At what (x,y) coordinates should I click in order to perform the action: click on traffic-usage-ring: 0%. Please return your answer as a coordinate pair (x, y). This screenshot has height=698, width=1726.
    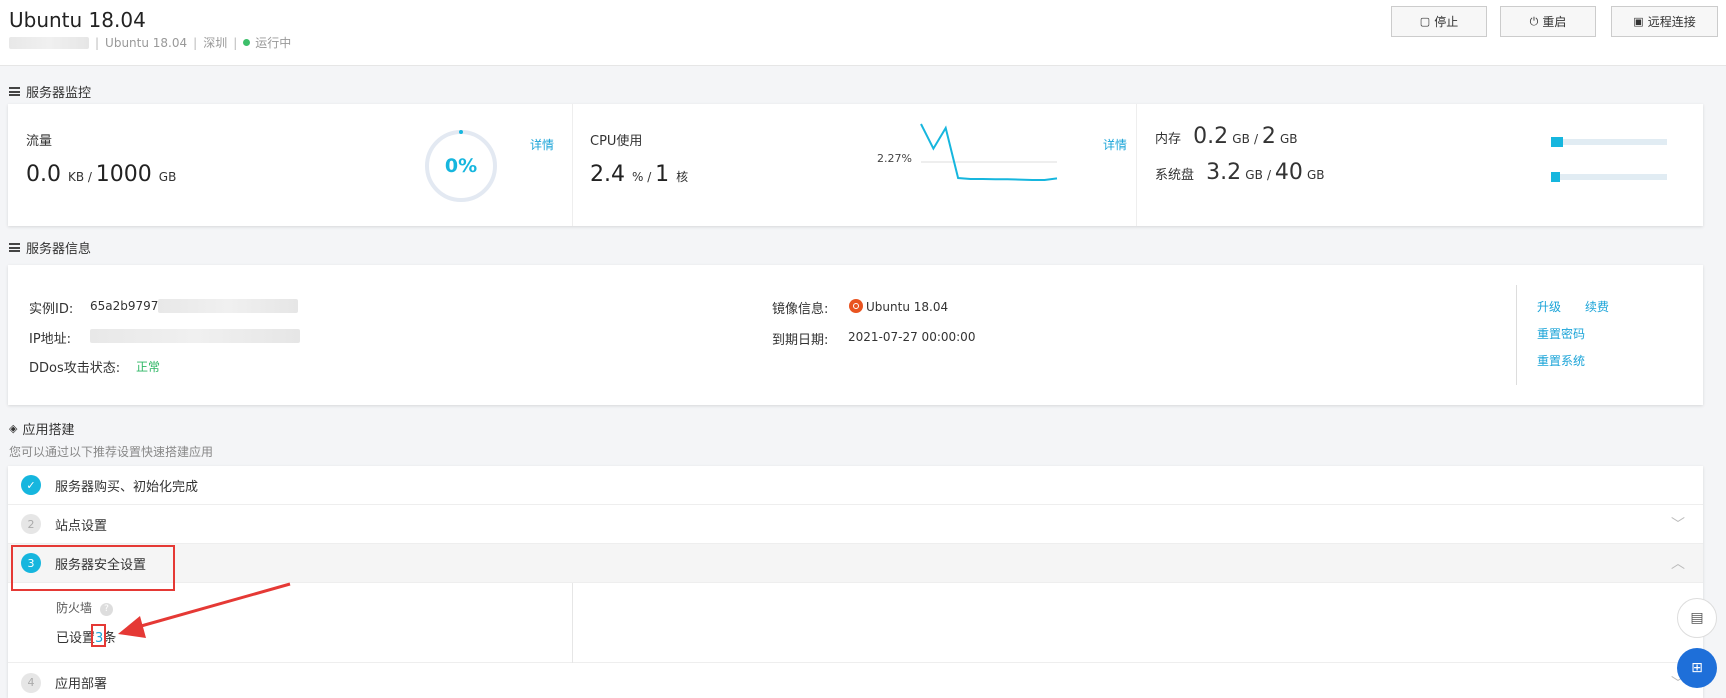
    Looking at the image, I should click on (461, 166).